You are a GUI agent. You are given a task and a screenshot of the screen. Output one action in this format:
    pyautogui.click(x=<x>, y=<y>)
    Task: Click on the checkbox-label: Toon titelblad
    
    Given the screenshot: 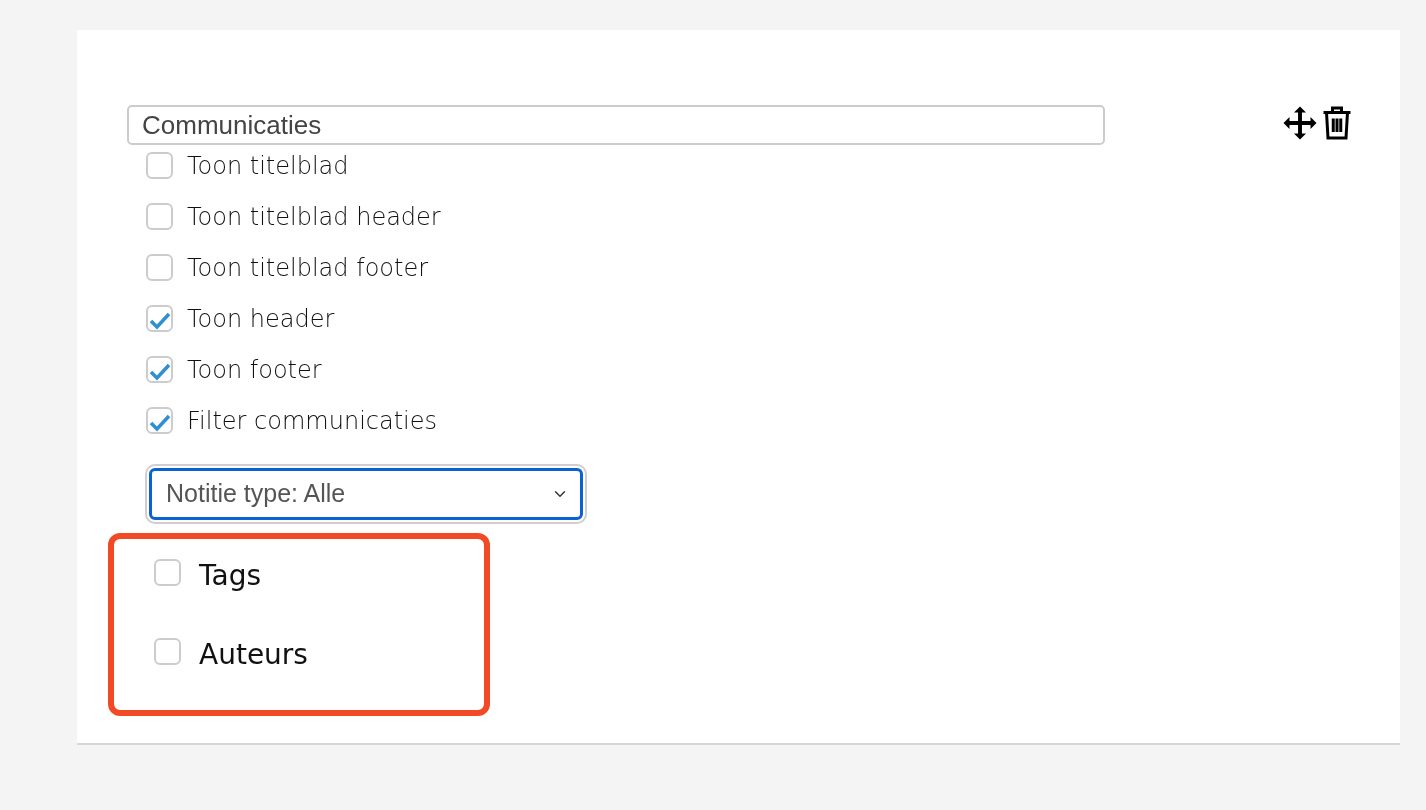 What is the action you would take?
    pyautogui.click(x=268, y=166)
    